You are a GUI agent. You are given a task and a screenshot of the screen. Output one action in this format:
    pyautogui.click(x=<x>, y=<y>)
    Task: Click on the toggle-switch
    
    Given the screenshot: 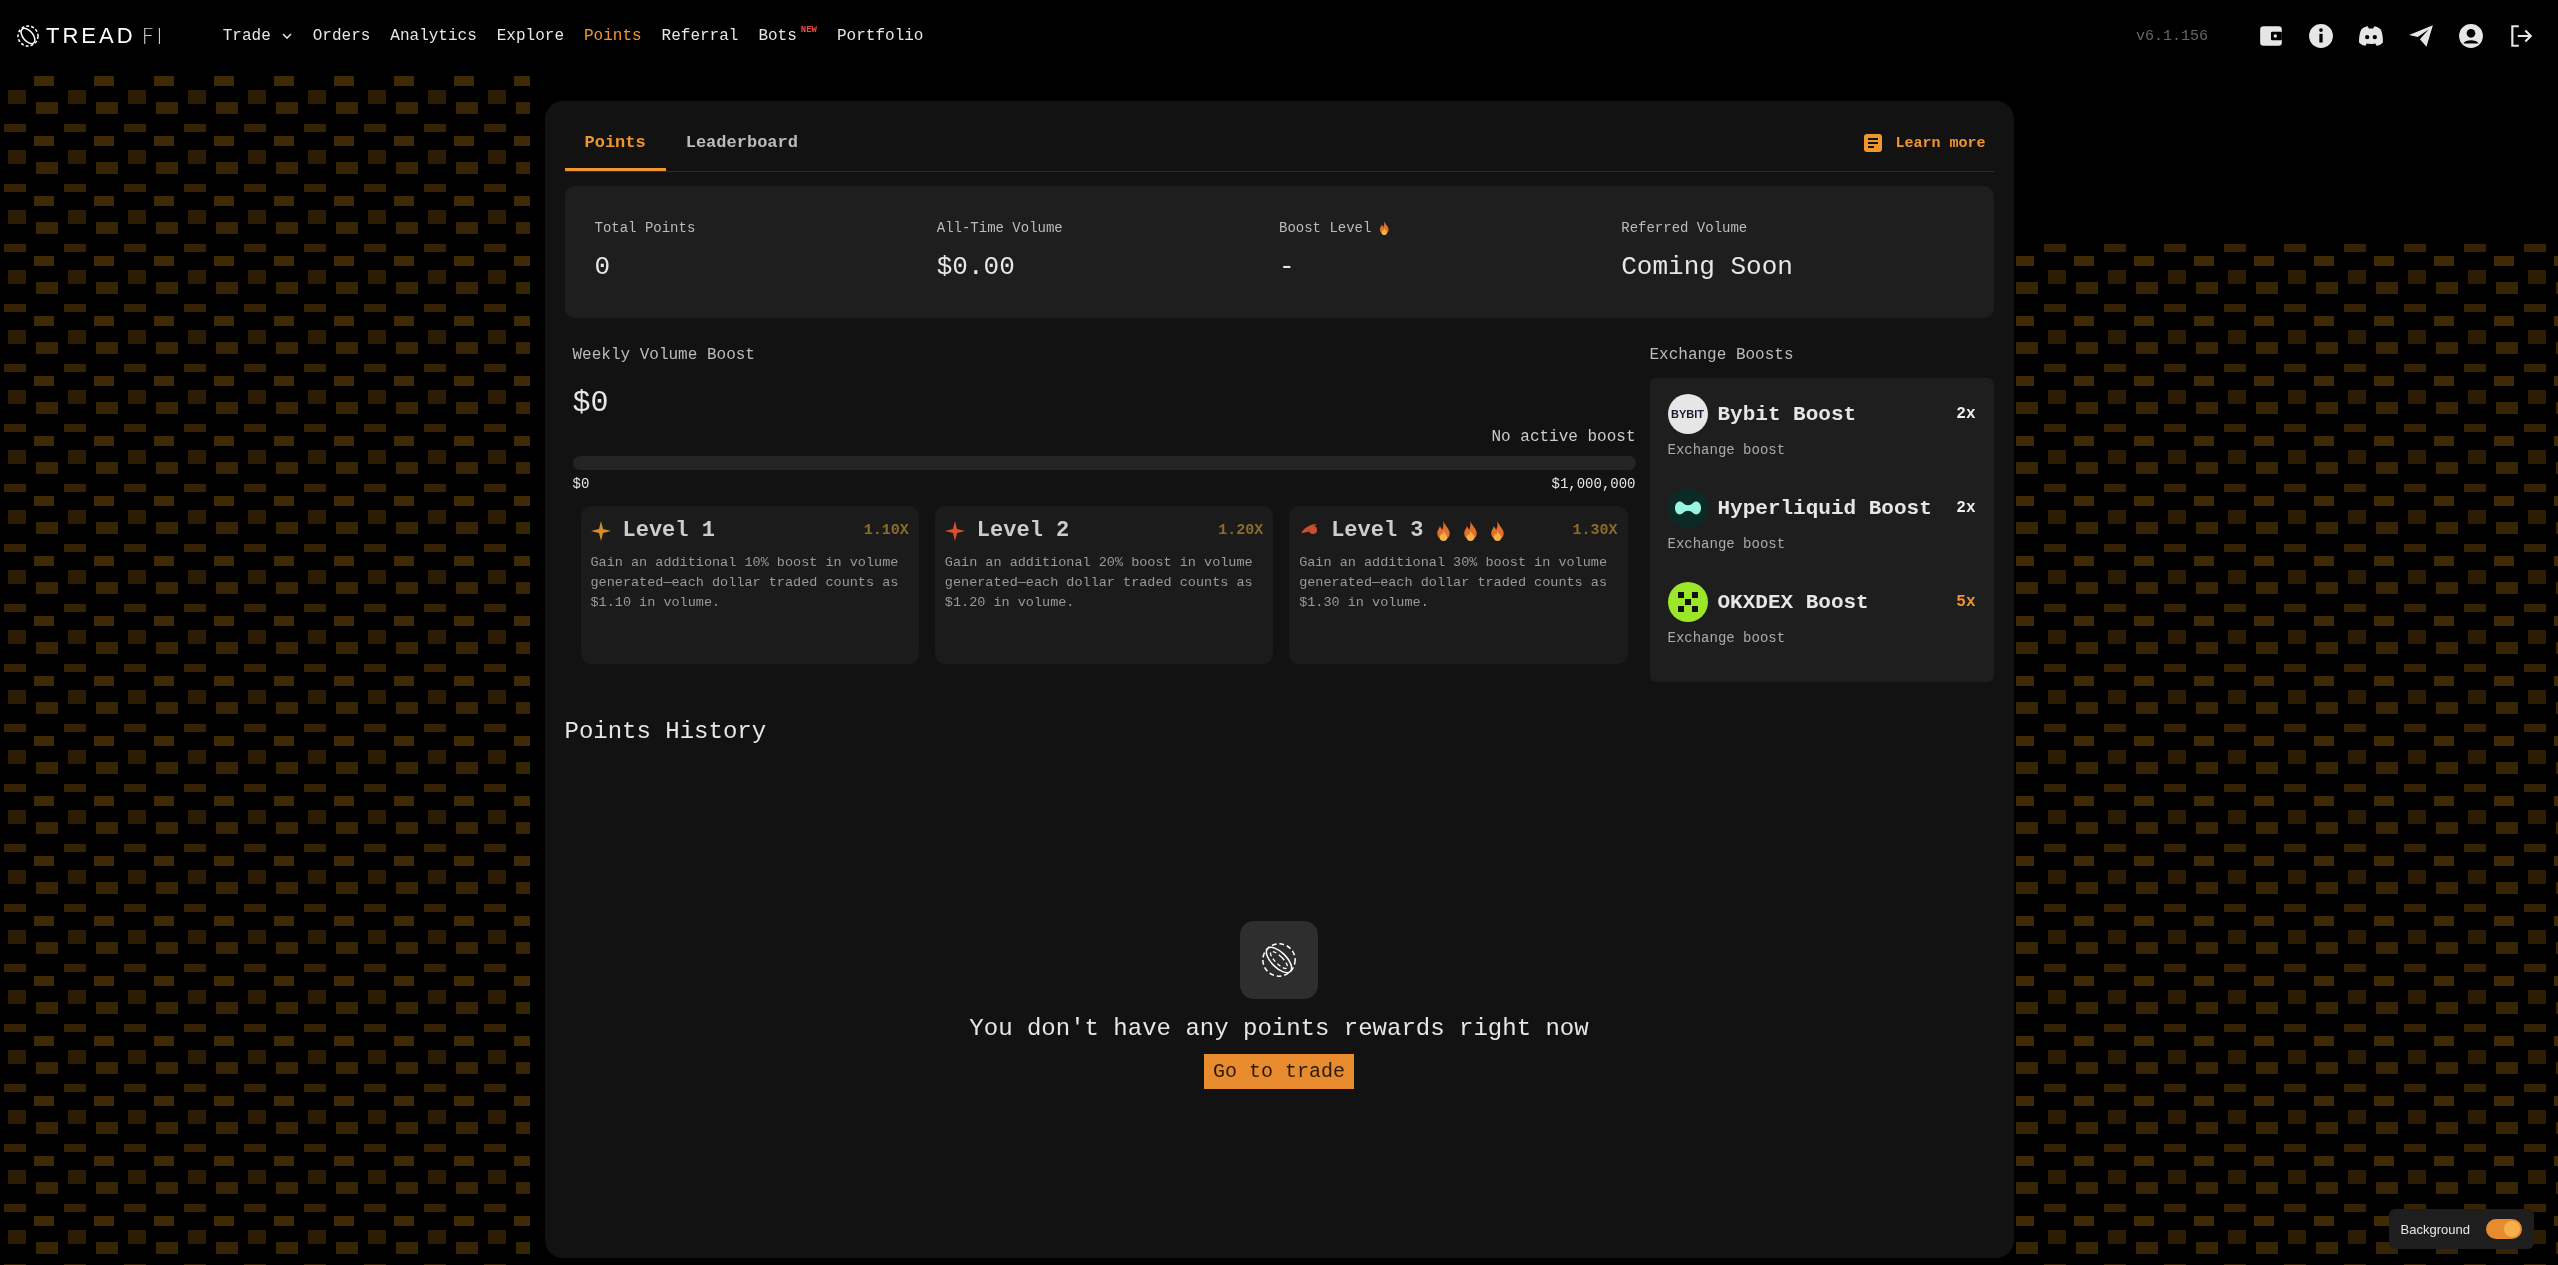 What is the action you would take?
    pyautogui.click(x=2504, y=1229)
    